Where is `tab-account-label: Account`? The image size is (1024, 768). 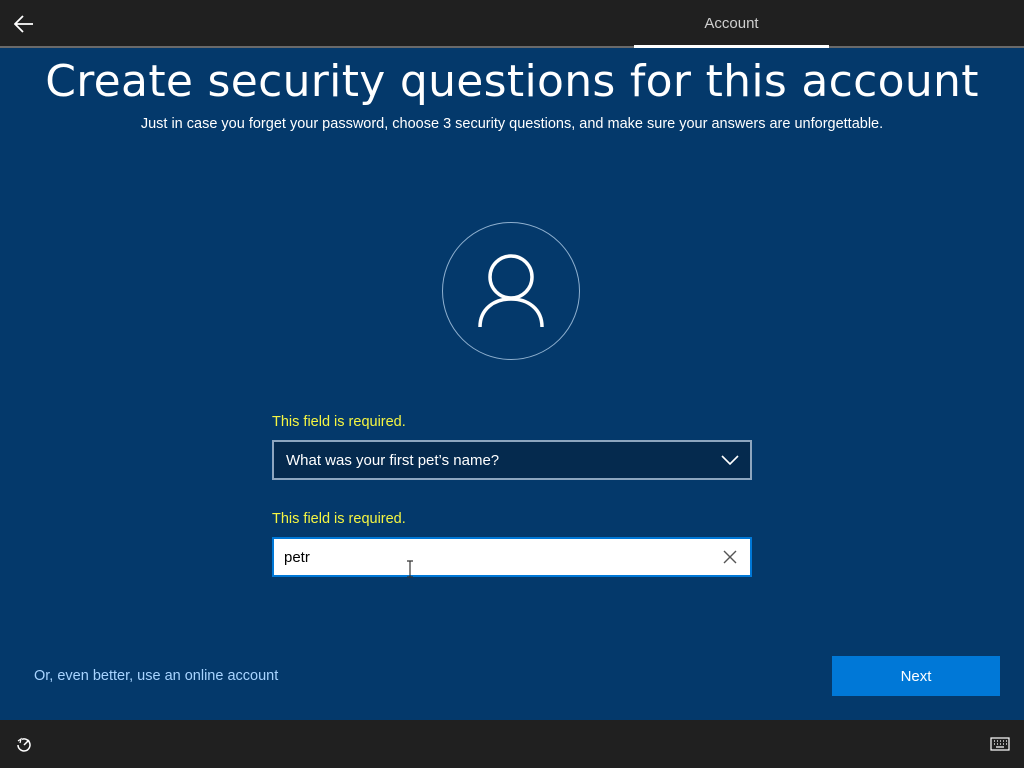
tab-account-label: Account is located at coordinates (731, 23).